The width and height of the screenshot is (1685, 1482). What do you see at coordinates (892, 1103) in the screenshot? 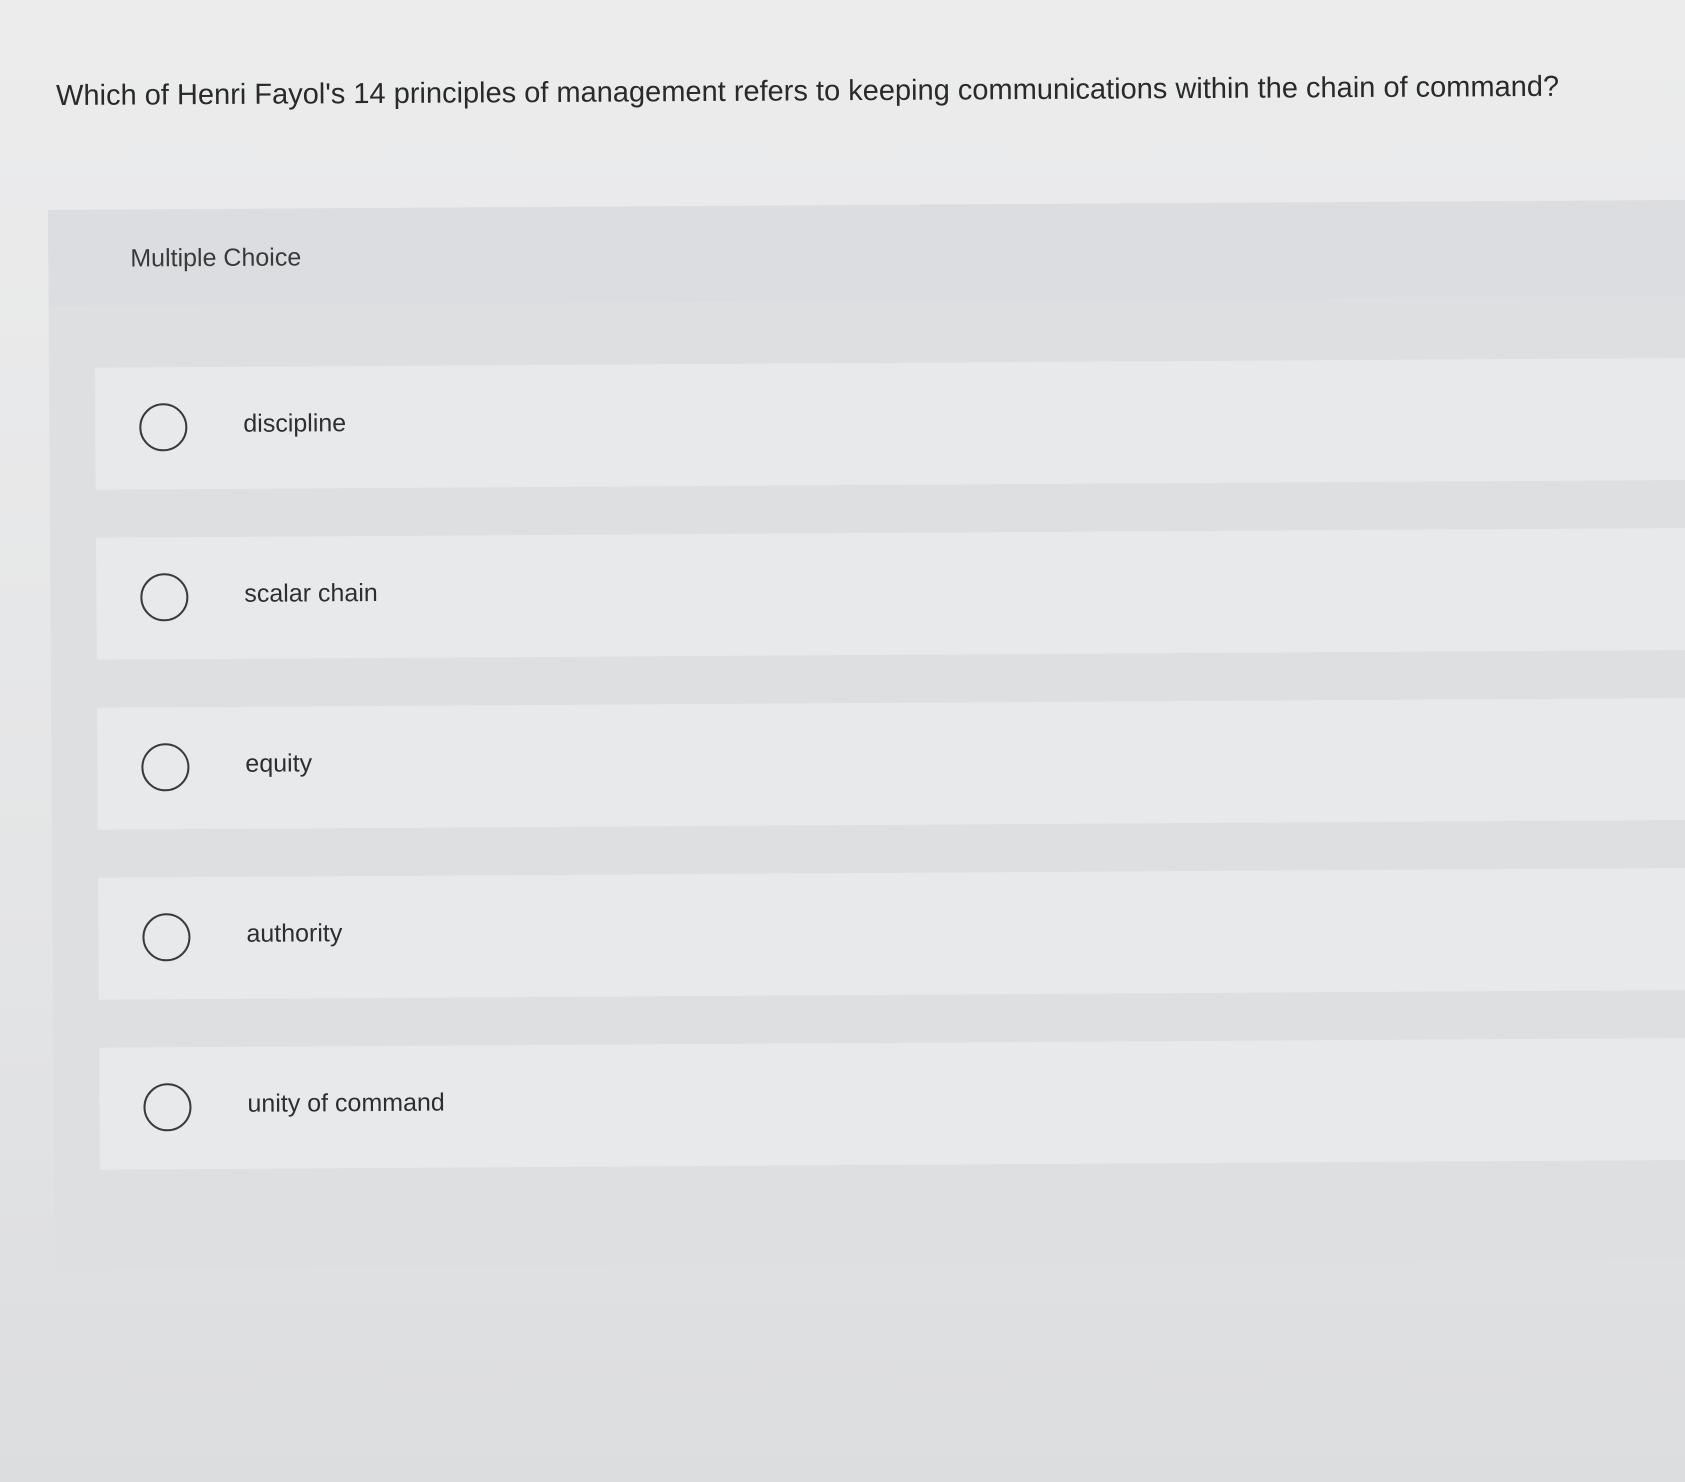
I see `answer-option-unity-of-command: unity of command` at bounding box center [892, 1103].